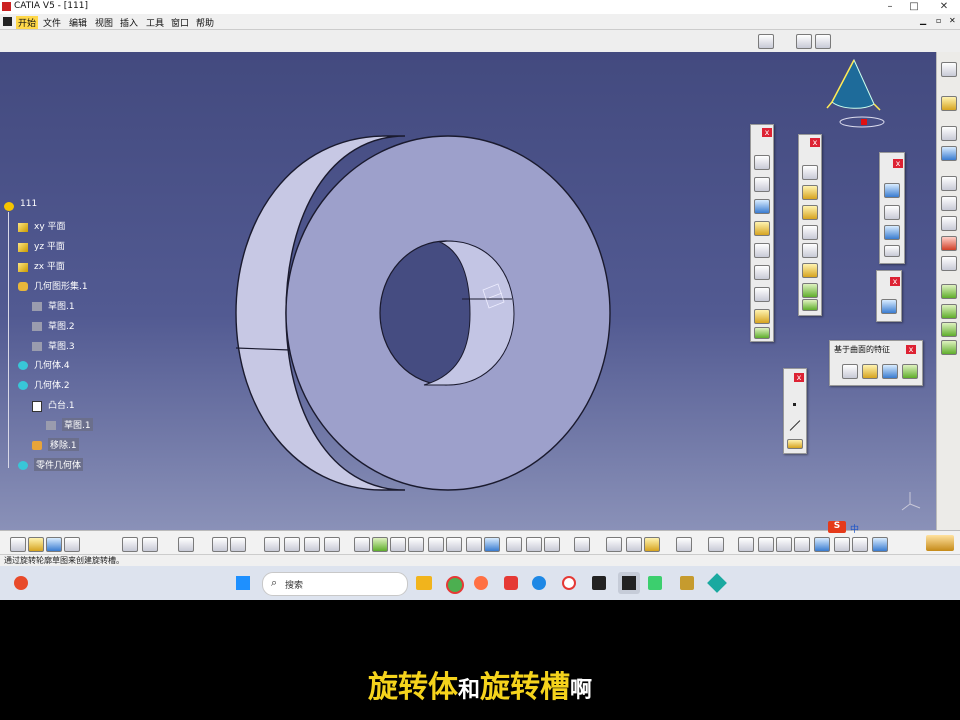  I want to click on tree-item-xy-plane: xy 平面, so click(50, 225).